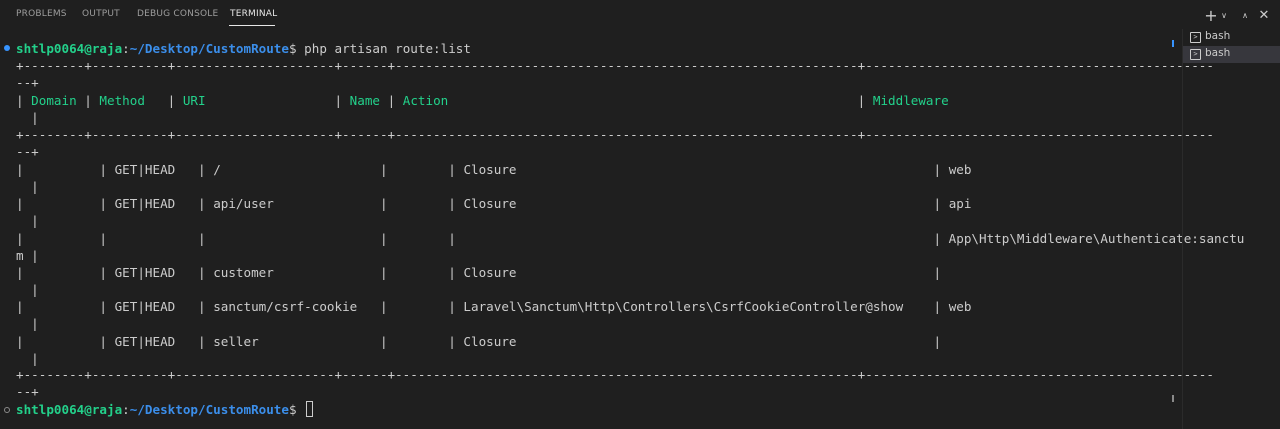  What do you see at coordinates (960, 204) in the screenshot?
I see `cell-middleware: api` at bounding box center [960, 204].